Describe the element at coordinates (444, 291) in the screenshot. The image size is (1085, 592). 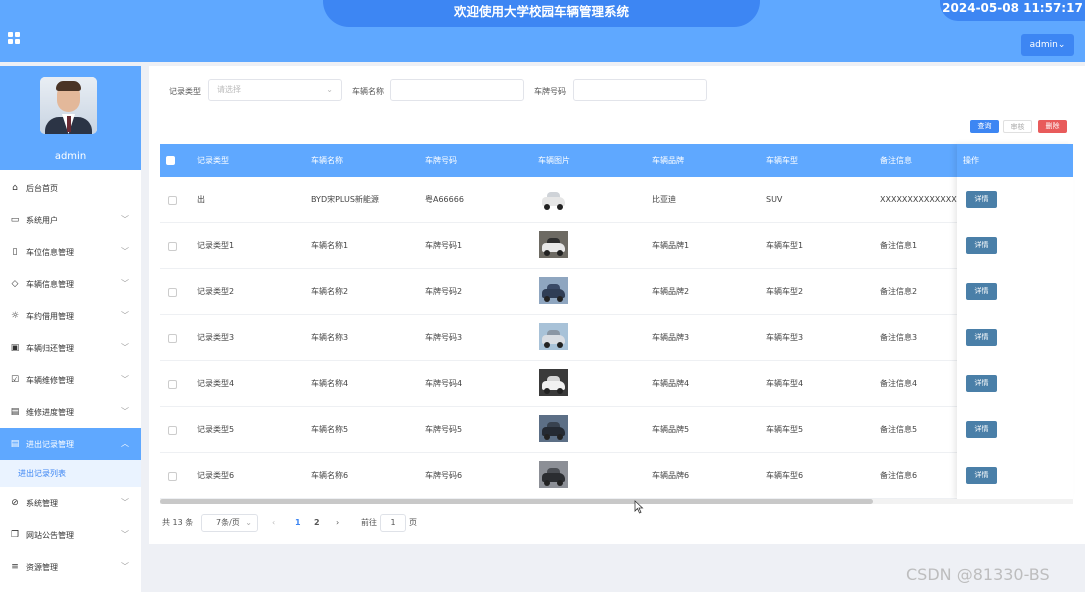
I see `cell-plate: 车牌号码2` at that location.